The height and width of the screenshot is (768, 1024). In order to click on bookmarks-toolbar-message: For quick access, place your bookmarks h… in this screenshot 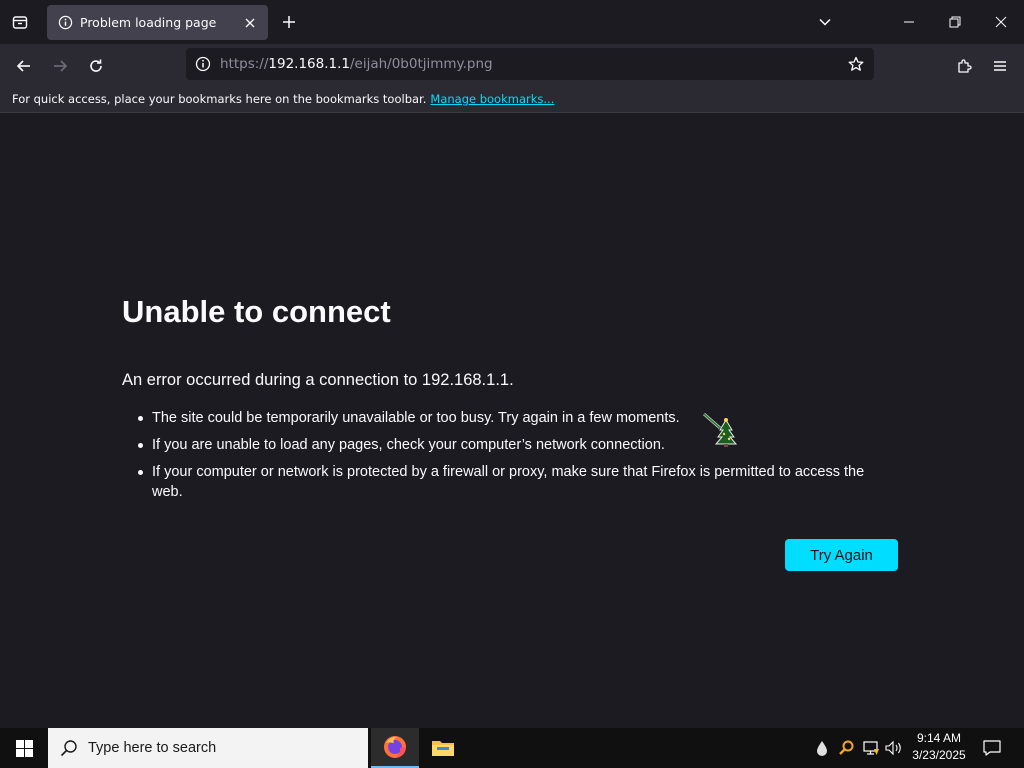, I will do `click(219, 99)`.